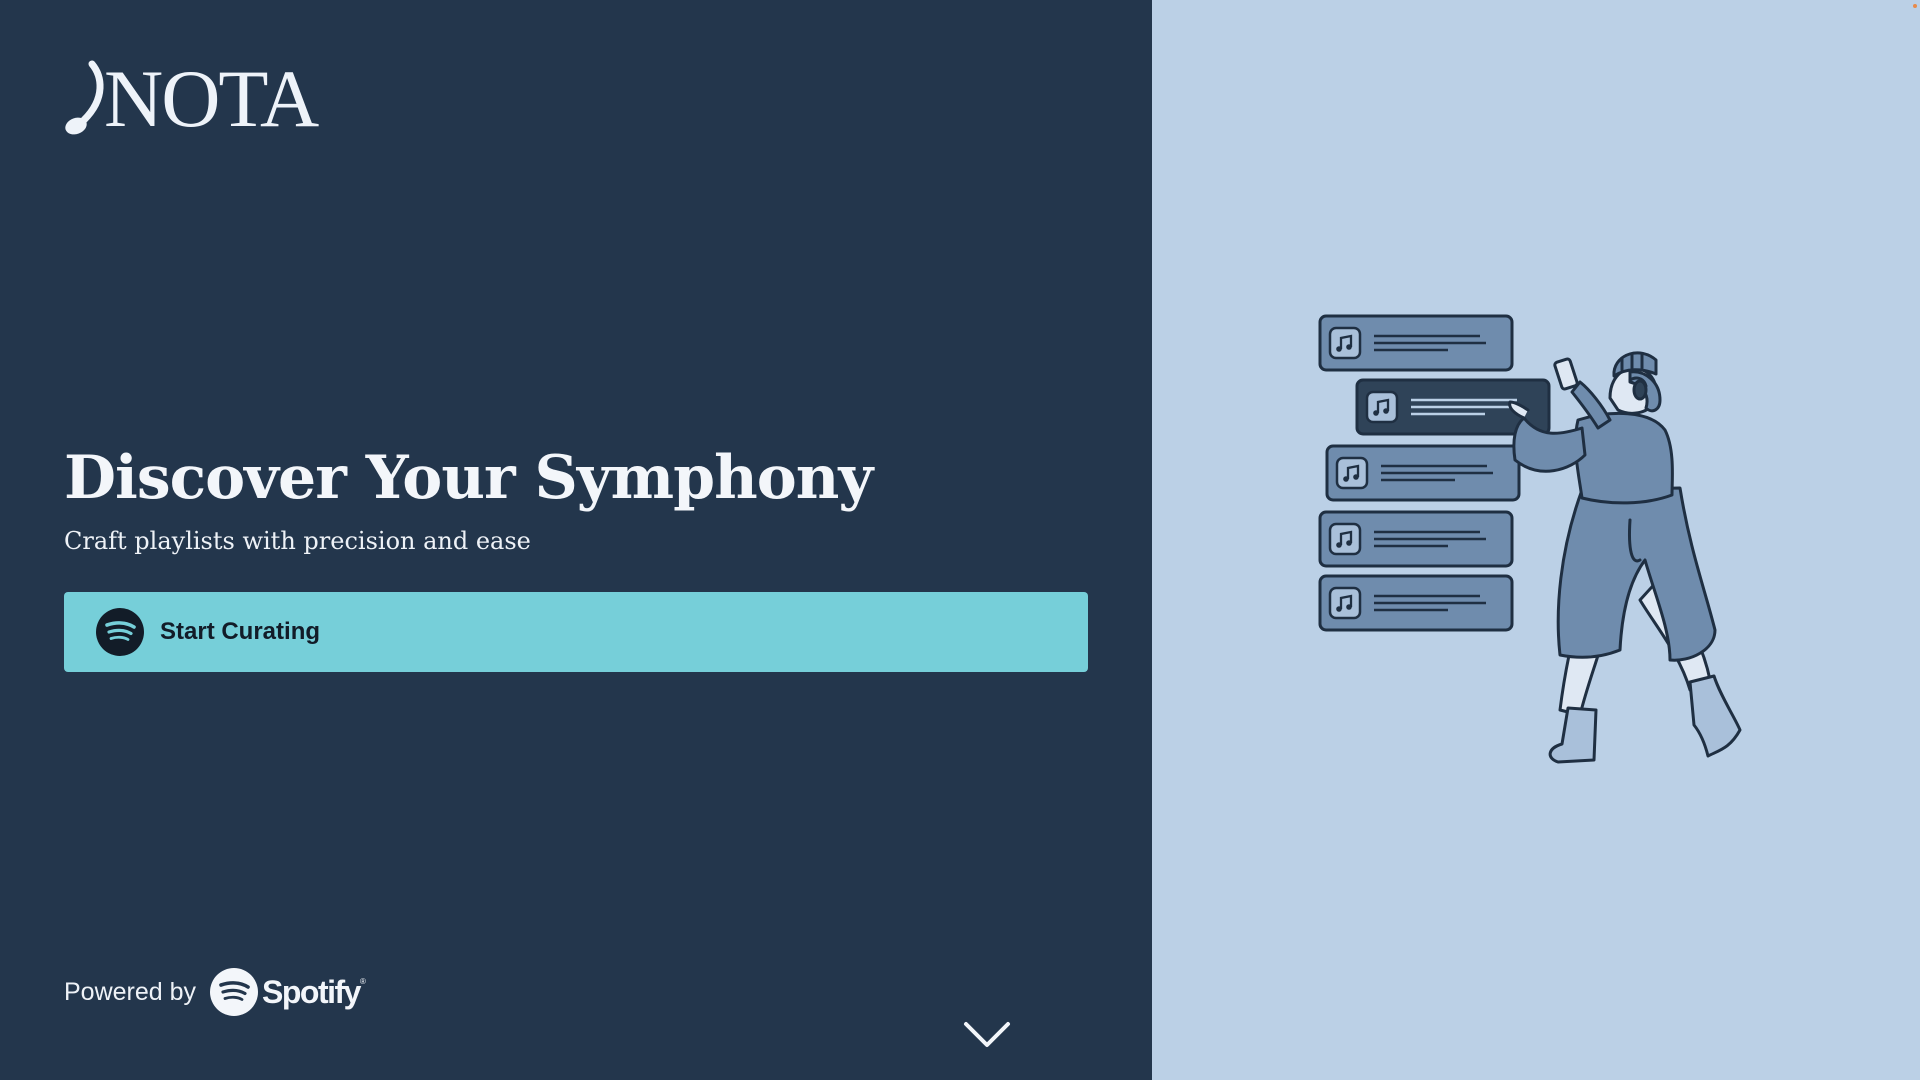 This screenshot has width=1920, height=1080. What do you see at coordinates (1530, 539) in the screenshot?
I see `playlist-illustration` at bounding box center [1530, 539].